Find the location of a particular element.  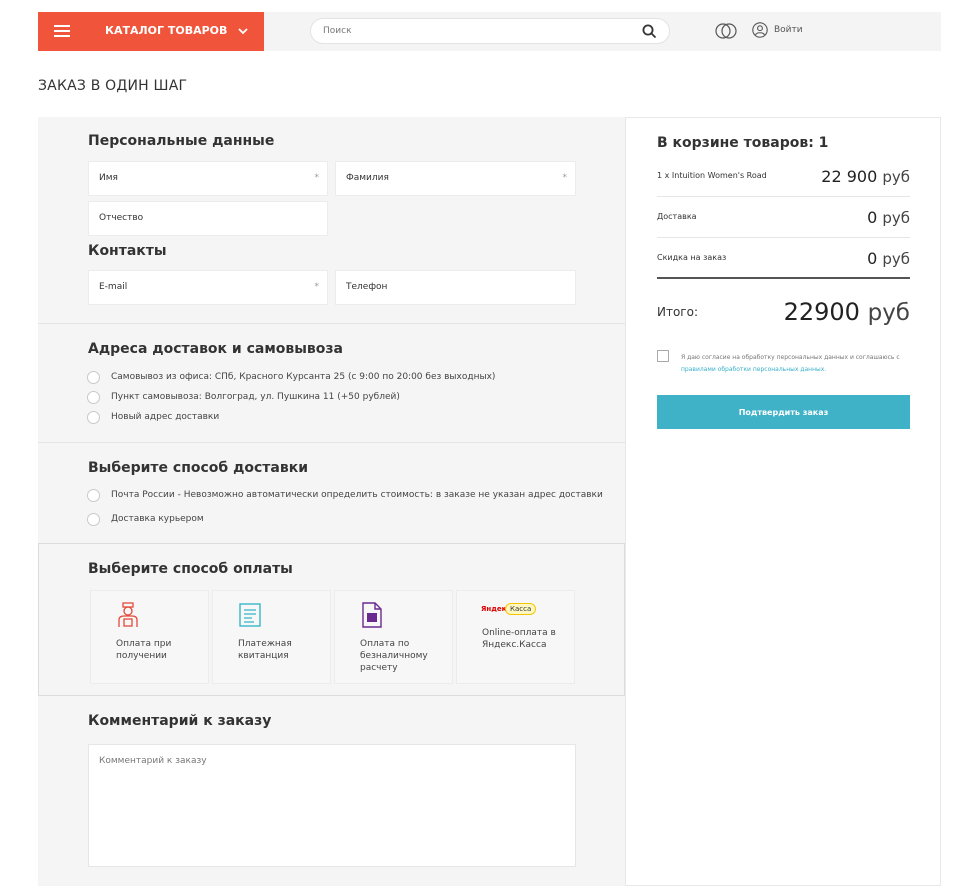

order-total: Итого: 22900 руб is located at coordinates (783, 313).